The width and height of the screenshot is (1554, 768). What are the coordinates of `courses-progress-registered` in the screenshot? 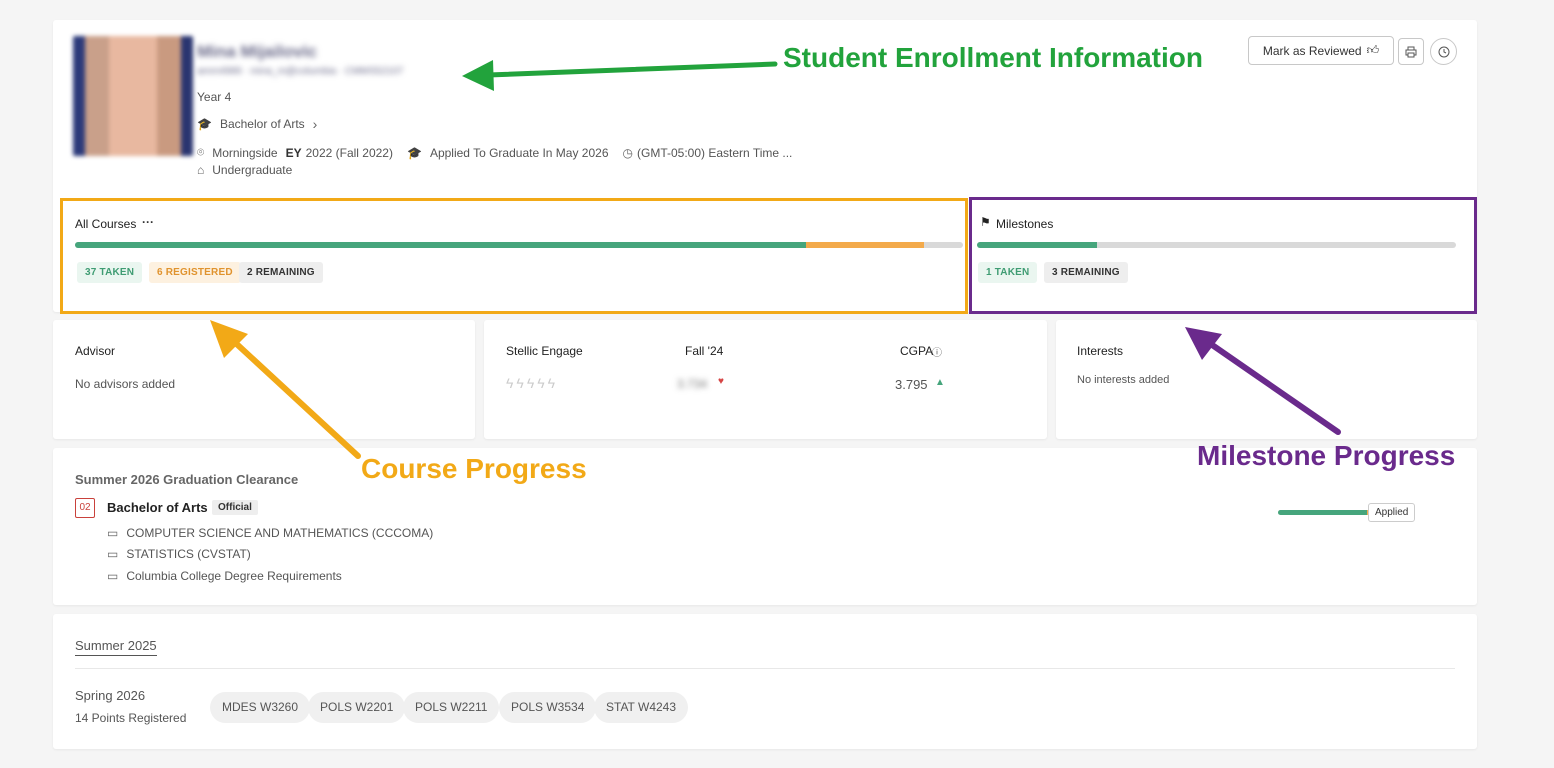 It's located at (864, 245).